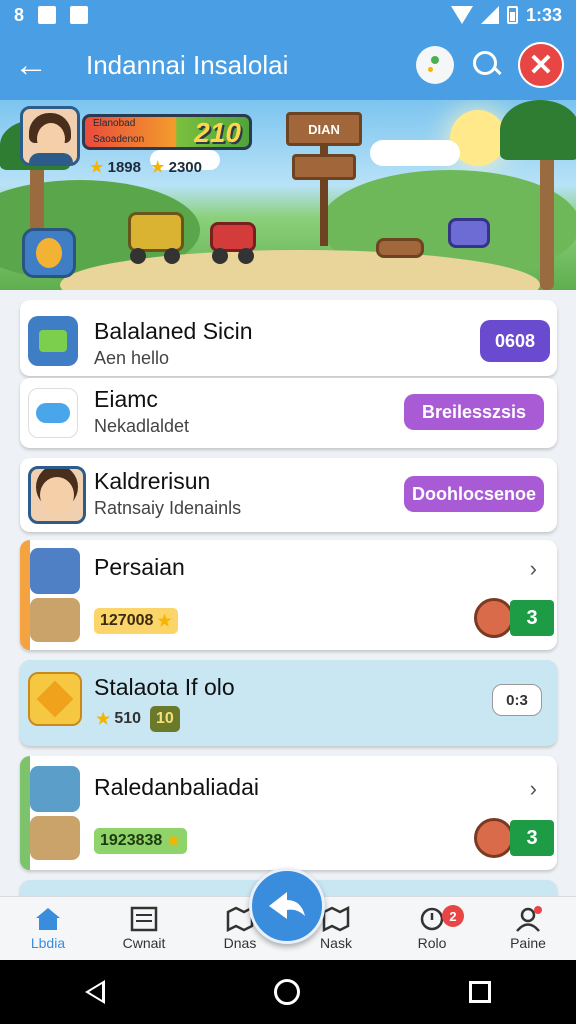  What do you see at coordinates (142, 426) in the screenshot?
I see `item-subtitle: Nekadlaldet` at bounding box center [142, 426].